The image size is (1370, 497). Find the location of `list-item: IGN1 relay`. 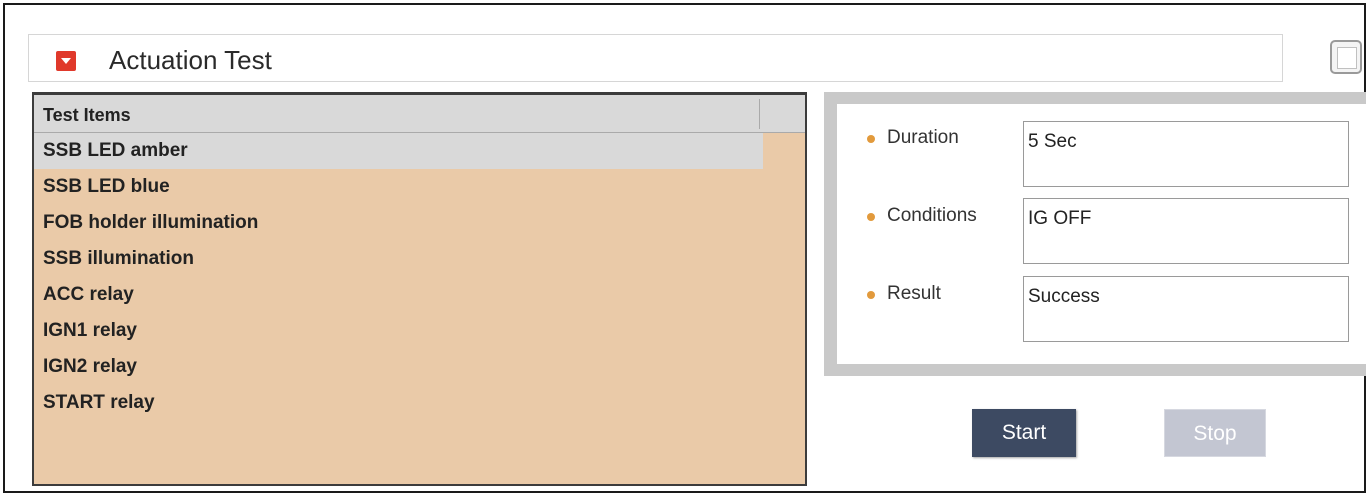

list-item: IGN1 relay is located at coordinates (419, 331).